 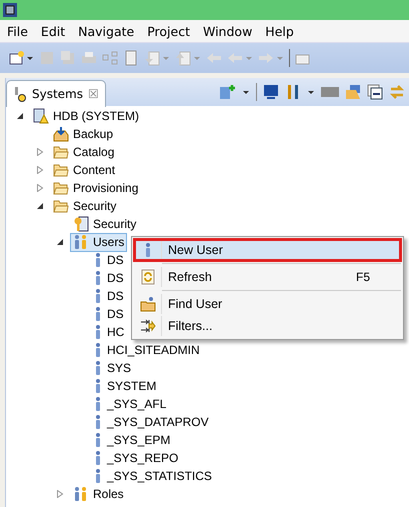 I want to click on tab-label: Systems, so click(x=57, y=93).